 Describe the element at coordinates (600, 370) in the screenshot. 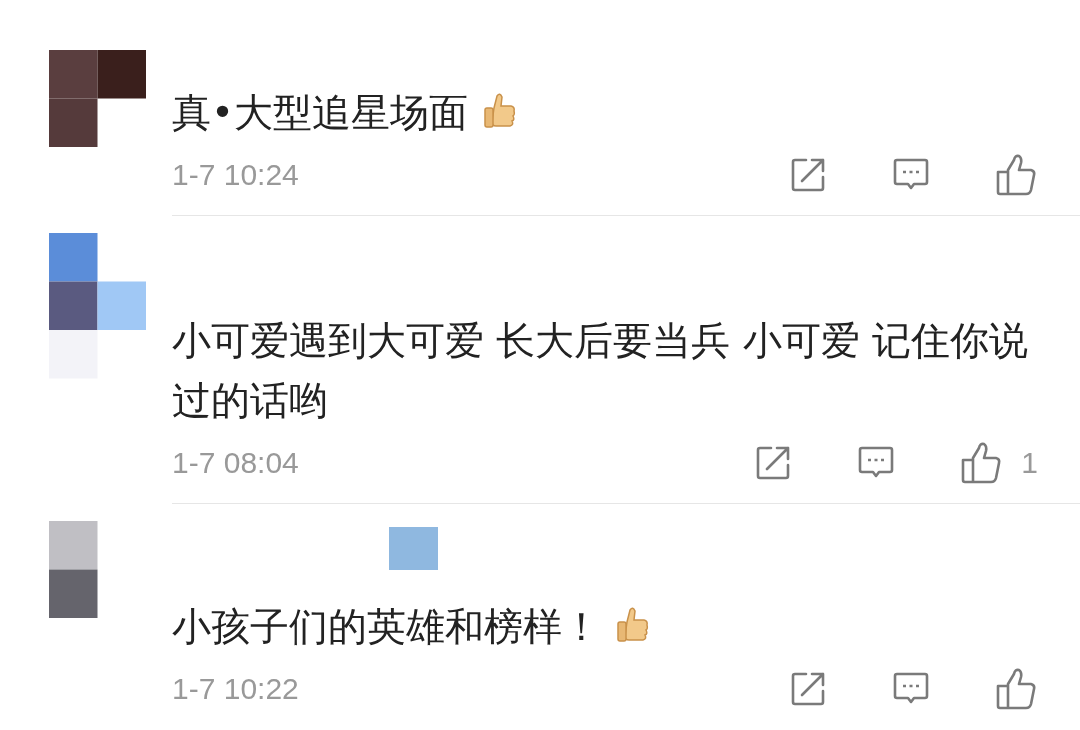

I see `comment-text: 小可爱遇到大可爱 长大后要当兵 小可爱 记住你说过的话哟` at that location.